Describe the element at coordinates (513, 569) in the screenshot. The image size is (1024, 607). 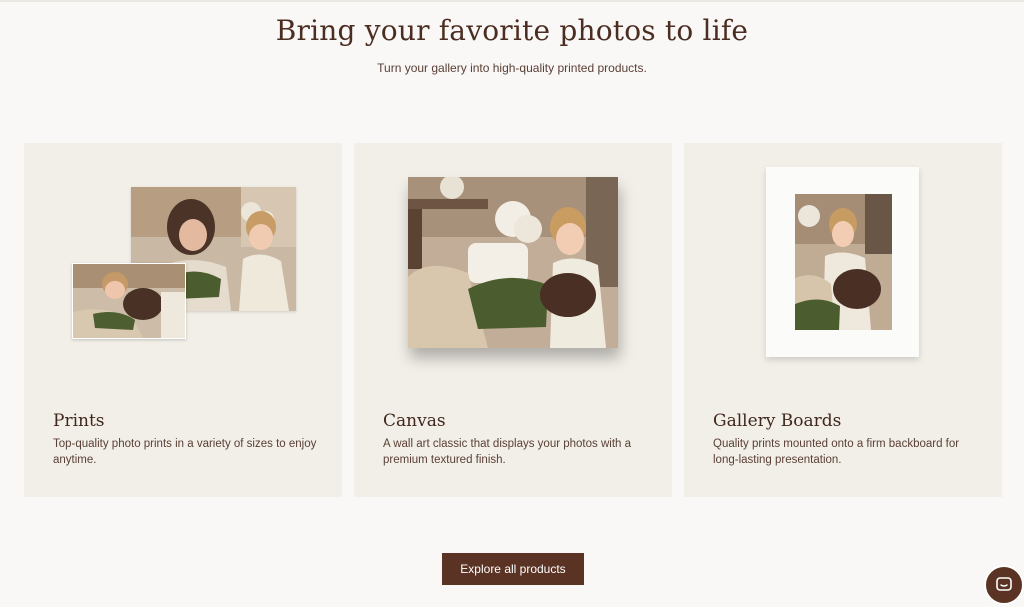
I see `explore-products-button: Explore all products` at that location.